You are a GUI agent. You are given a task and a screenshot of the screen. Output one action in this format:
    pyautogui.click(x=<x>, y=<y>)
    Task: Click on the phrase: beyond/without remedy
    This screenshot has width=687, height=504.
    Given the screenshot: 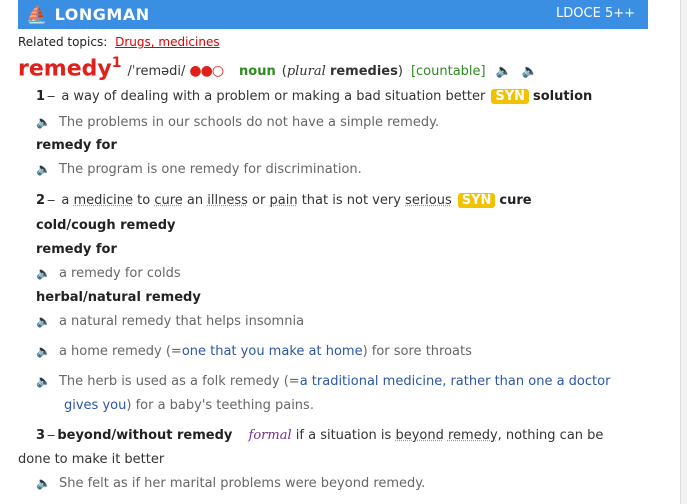 What is the action you would take?
    pyautogui.click(x=145, y=435)
    